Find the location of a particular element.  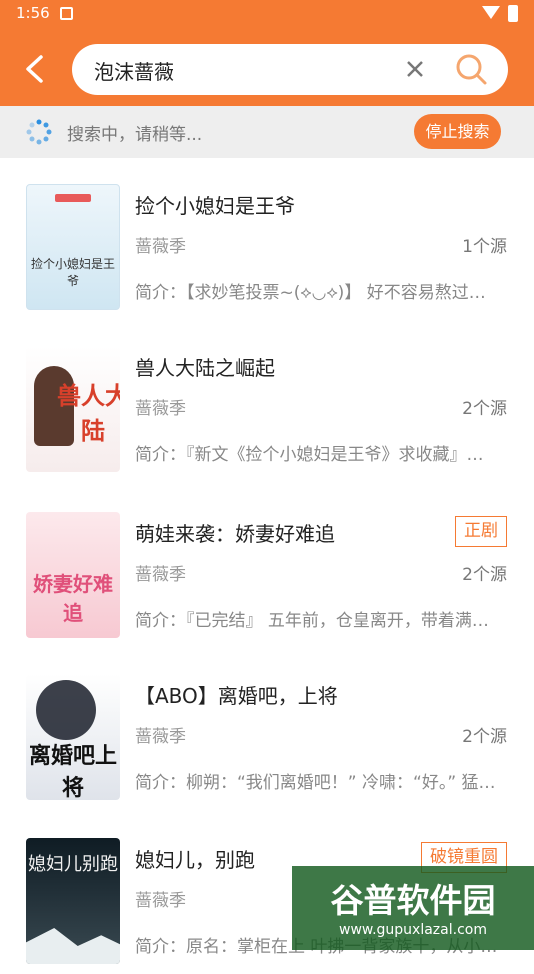

app-header: 1:56 泡沫蔷薇 is located at coordinates (267, 53).